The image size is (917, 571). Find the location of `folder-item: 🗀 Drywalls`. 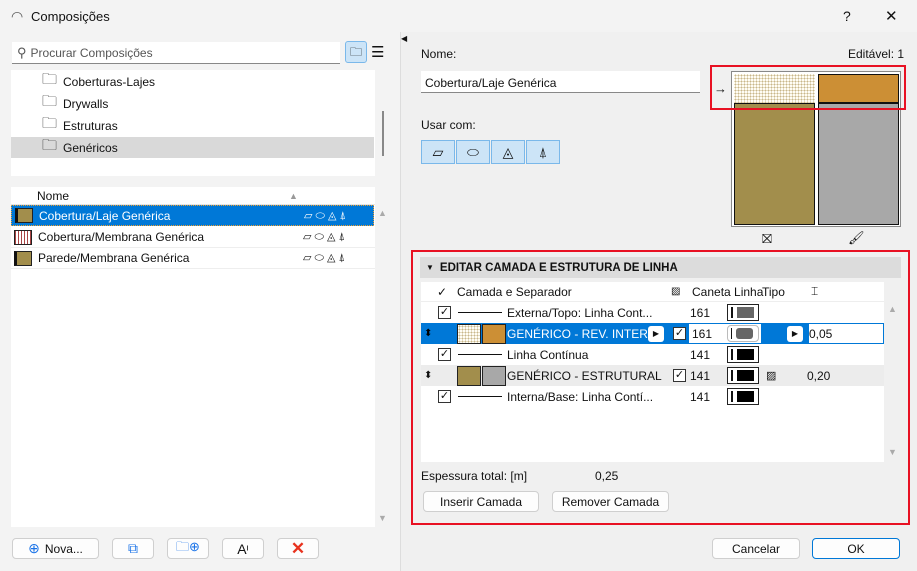

folder-item: 🗀 Drywalls is located at coordinates (193, 103).